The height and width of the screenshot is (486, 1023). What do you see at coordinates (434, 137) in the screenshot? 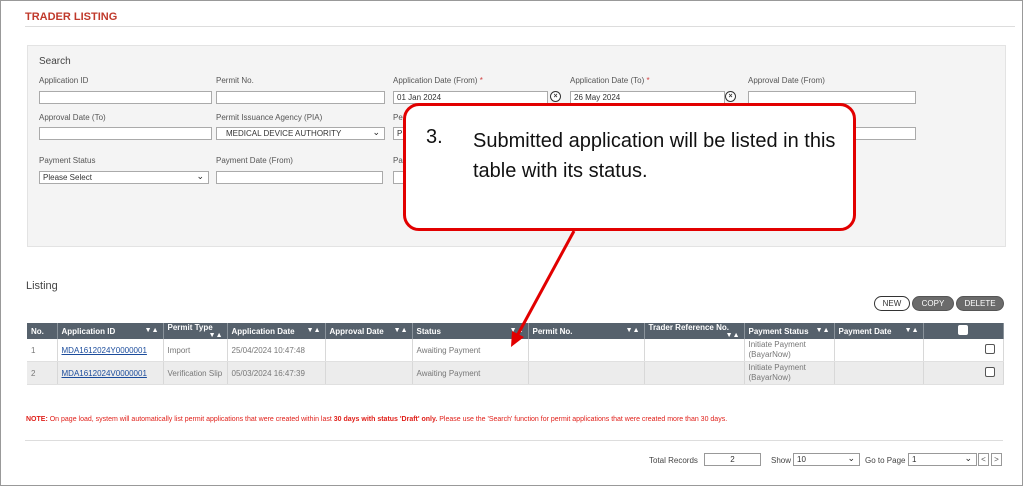
I see `callout-step-number: 3.` at bounding box center [434, 137].